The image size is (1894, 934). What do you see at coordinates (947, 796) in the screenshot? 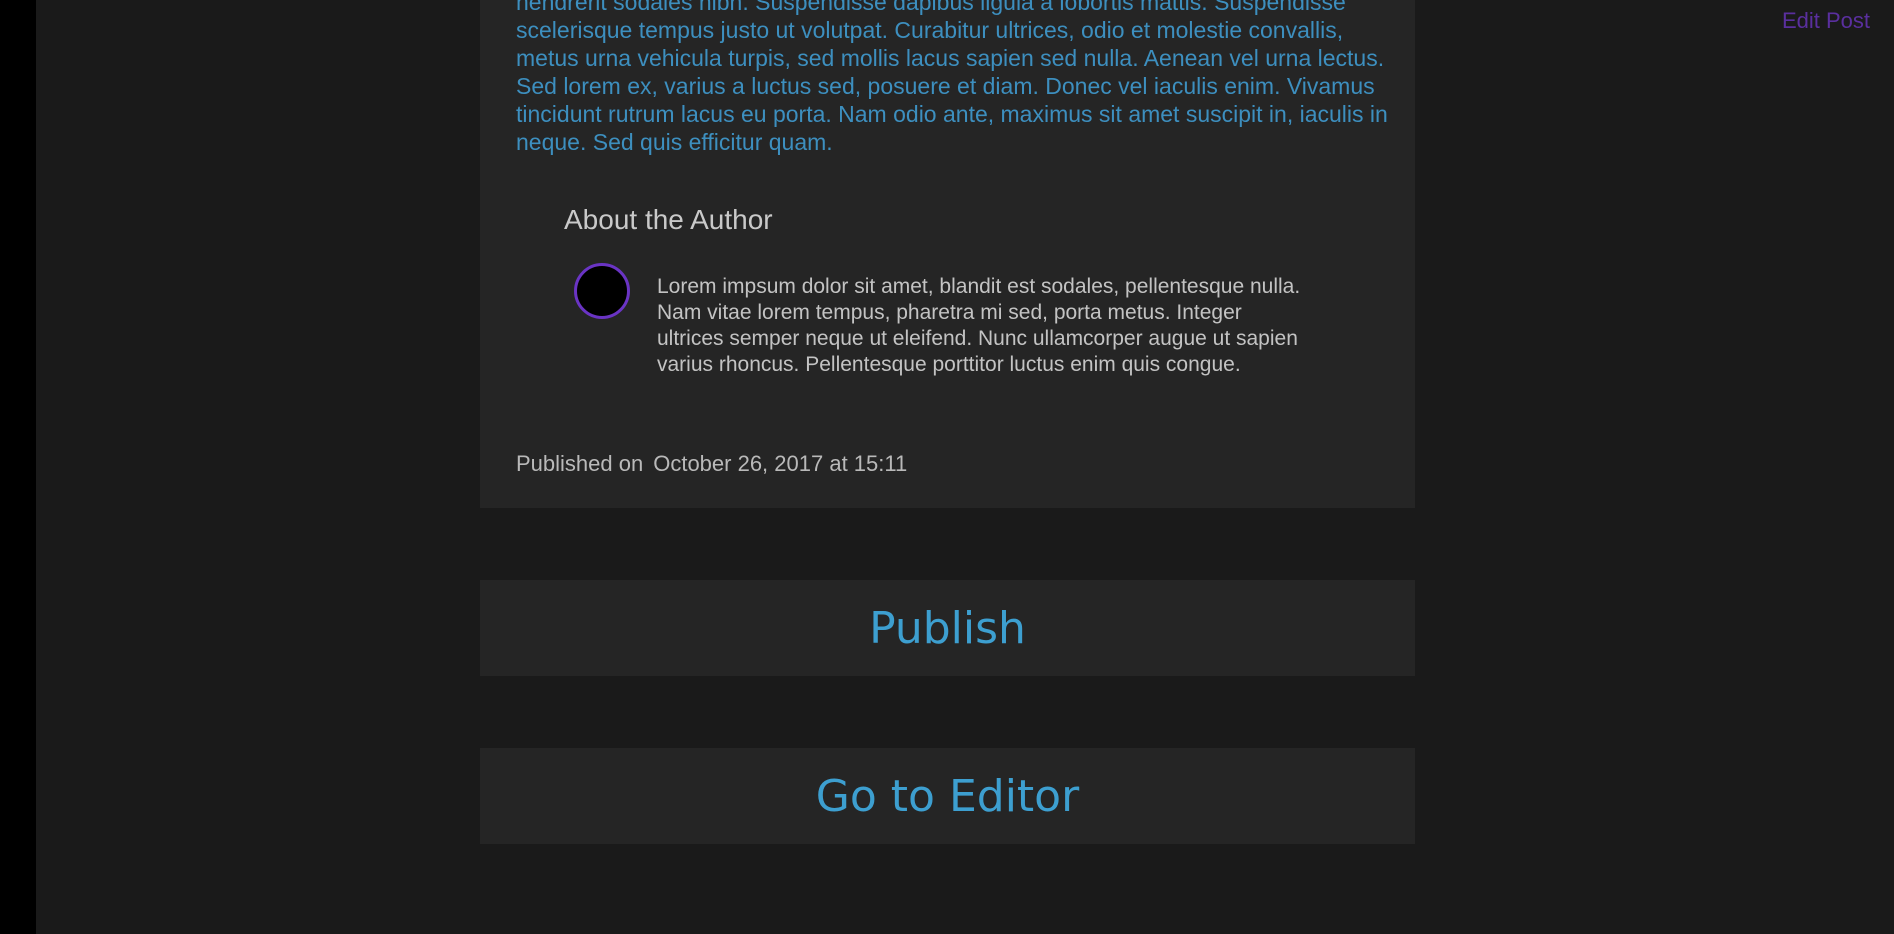
I see `go-to-editor-button: Go to Editor` at bounding box center [947, 796].